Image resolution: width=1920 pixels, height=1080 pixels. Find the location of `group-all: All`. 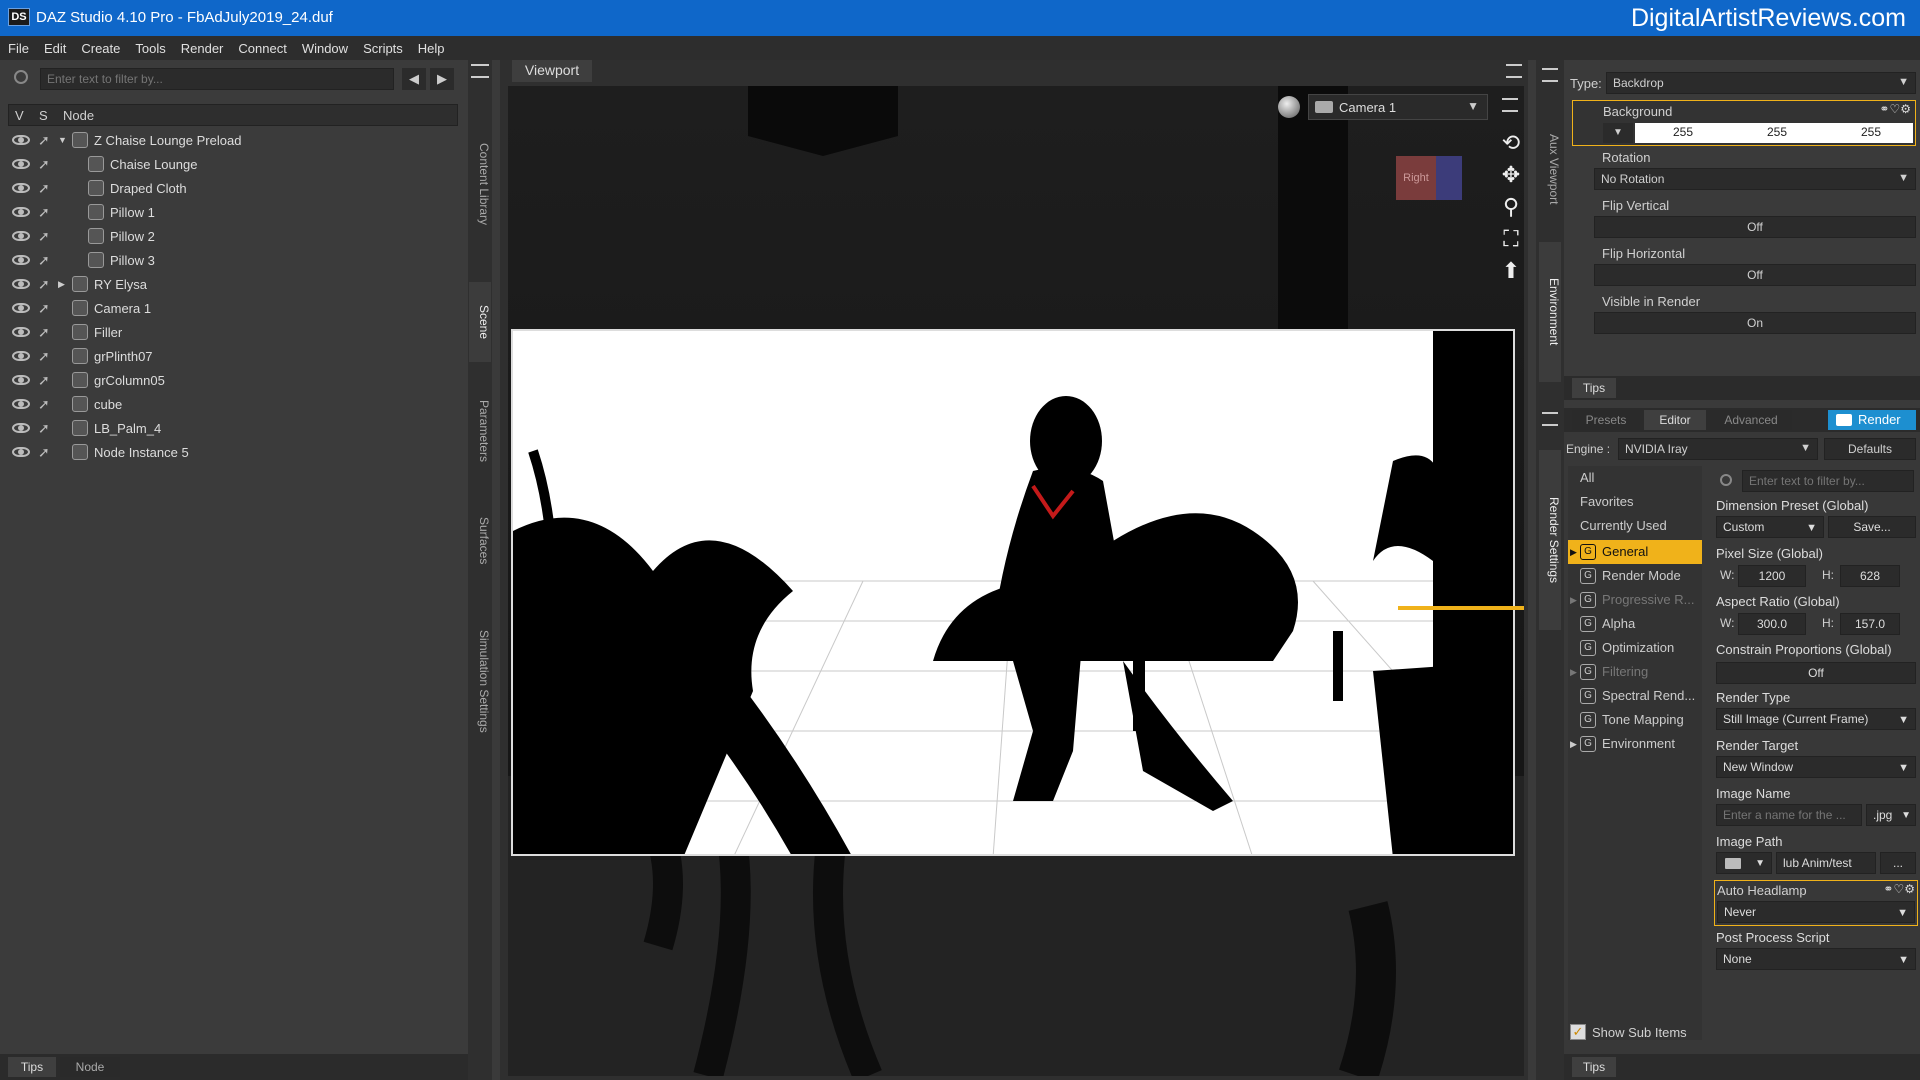

group-all: All is located at coordinates (1635, 478).